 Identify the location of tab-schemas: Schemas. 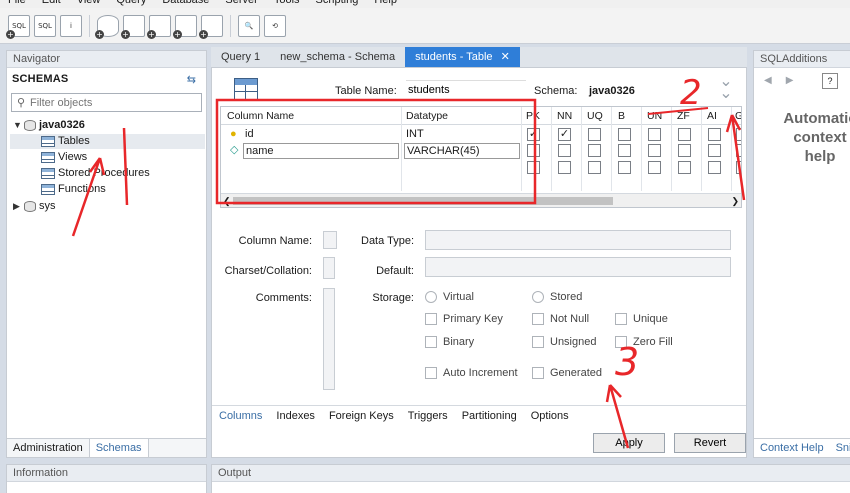
(118, 448).